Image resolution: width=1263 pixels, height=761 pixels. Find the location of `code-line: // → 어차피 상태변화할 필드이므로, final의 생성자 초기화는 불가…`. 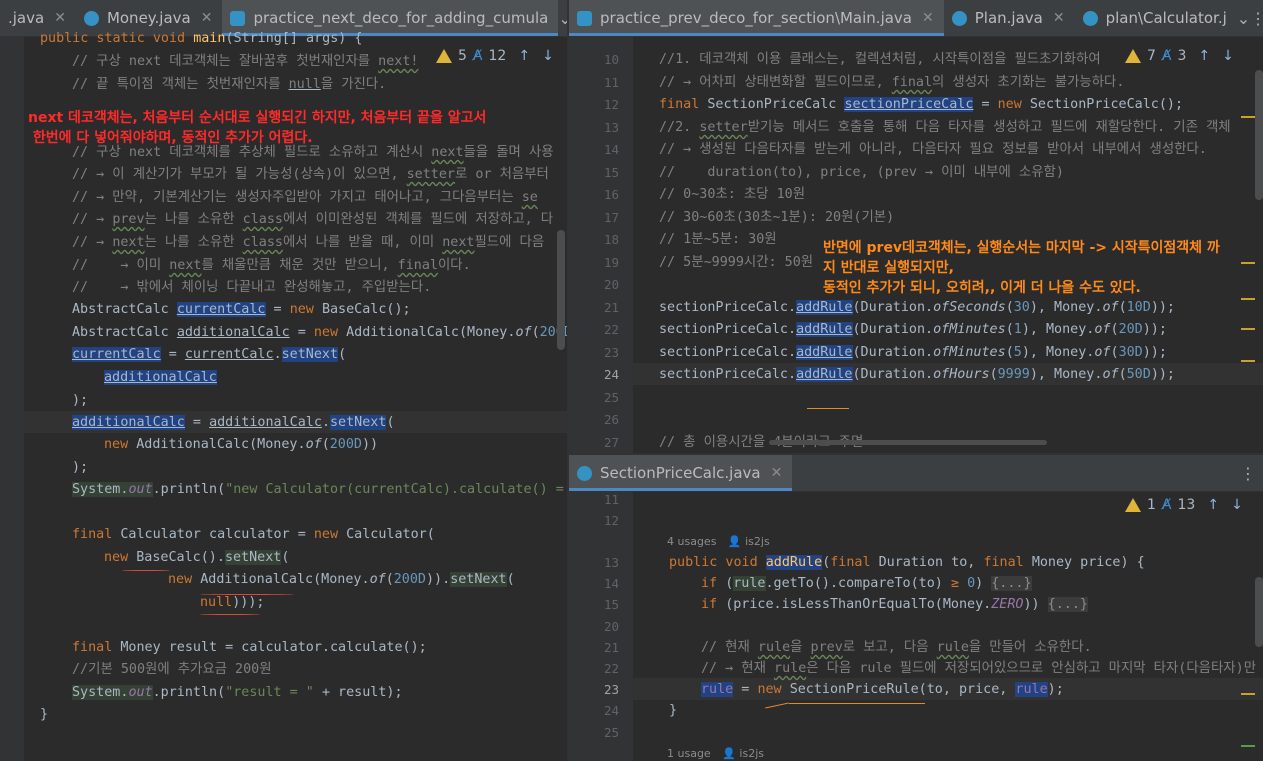

code-line: // → 어차피 상태변화할 필드이므로, final의 생성자 초기화는 불가… is located at coordinates (892, 82).